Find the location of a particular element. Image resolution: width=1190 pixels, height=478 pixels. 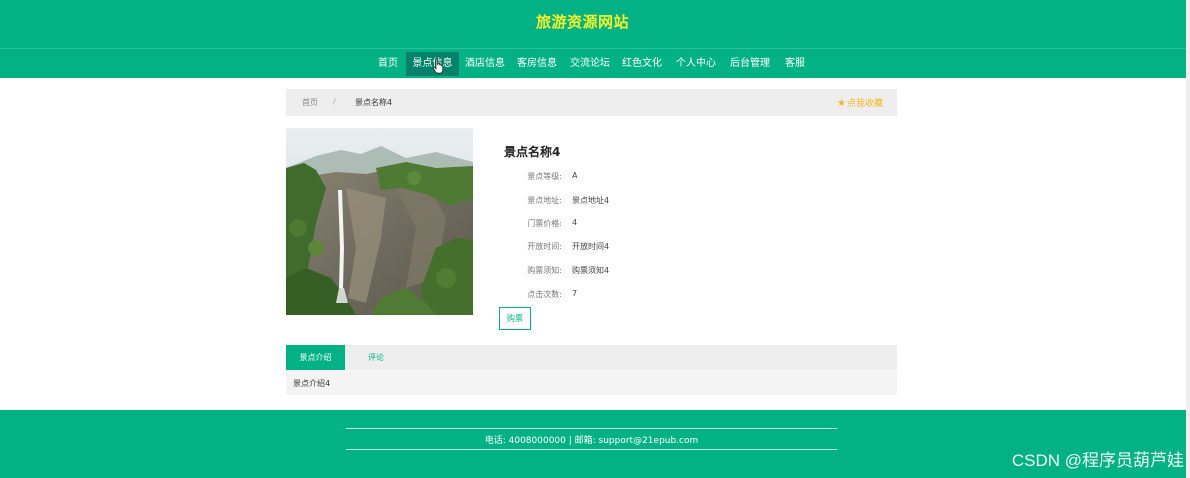

nav-item-admin: 后台管理 is located at coordinates (750, 64).